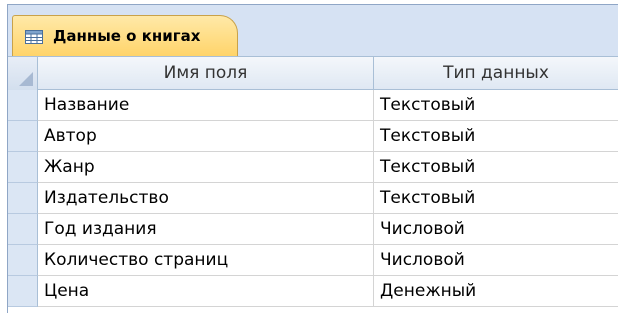 The height and width of the screenshot is (314, 618). Describe the element at coordinates (34, 36) in the screenshot. I see `table-icon` at that location.